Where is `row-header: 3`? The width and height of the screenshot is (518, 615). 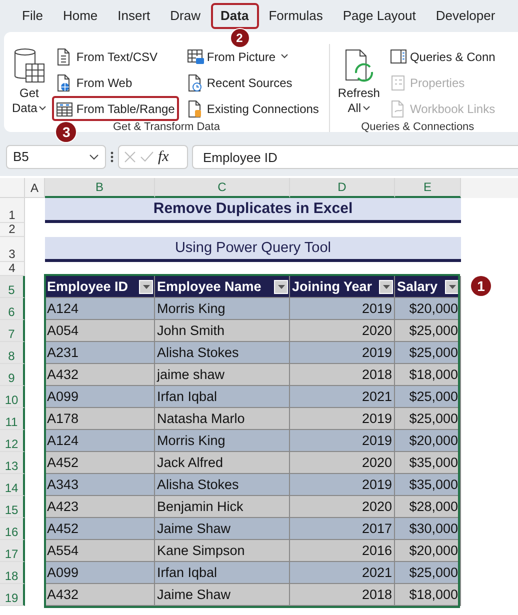 row-header: 3 is located at coordinates (12, 249).